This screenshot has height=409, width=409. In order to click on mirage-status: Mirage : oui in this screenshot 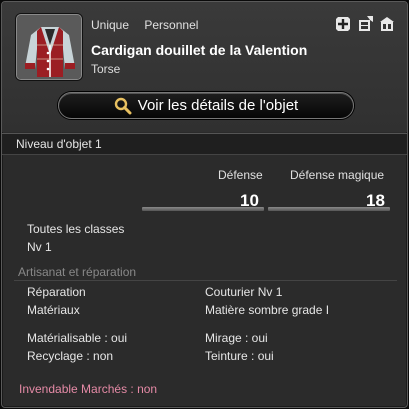, I will do `click(236, 338)`.